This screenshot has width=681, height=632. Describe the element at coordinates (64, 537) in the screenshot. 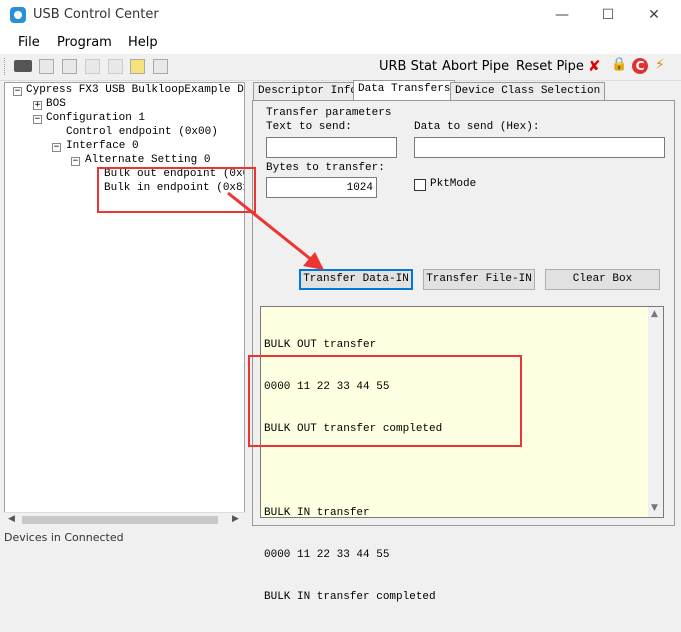

I see `status-text: Devices in Connected` at that location.